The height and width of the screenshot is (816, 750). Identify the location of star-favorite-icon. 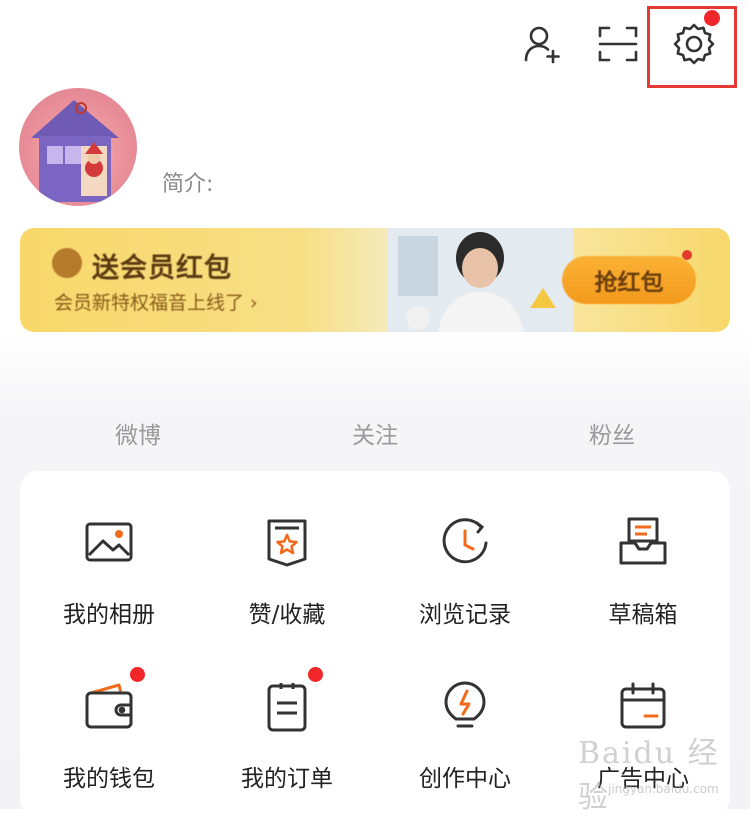
(287, 543).